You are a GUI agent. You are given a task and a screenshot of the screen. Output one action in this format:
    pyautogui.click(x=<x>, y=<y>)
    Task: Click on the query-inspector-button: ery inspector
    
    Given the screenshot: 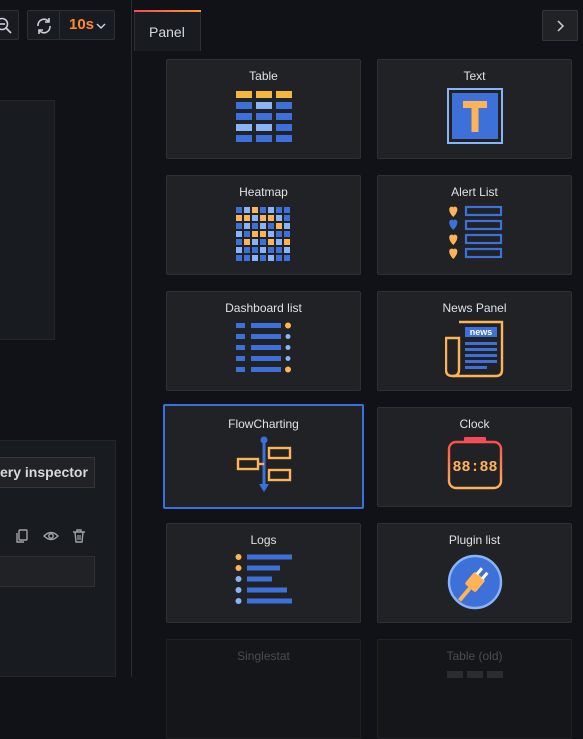 What is the action you would take?
    pyautogui.click(x=47, y=472)
    